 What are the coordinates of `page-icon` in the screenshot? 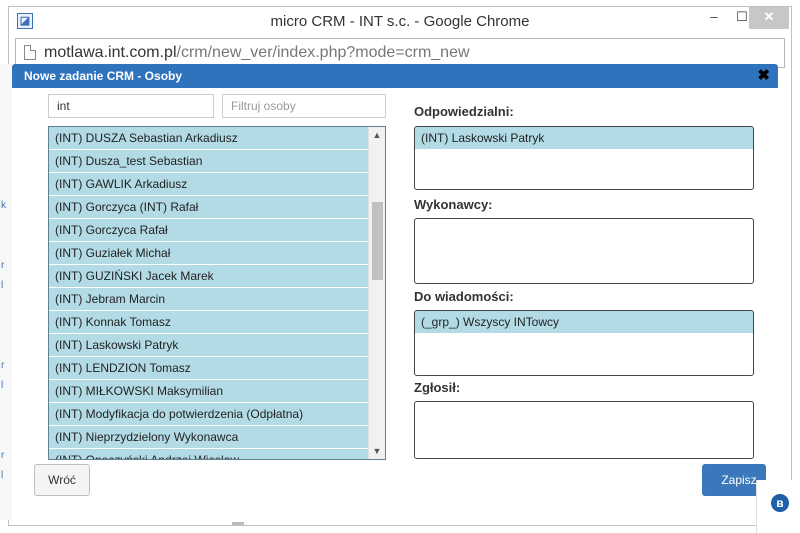 It's located at (30, 52).